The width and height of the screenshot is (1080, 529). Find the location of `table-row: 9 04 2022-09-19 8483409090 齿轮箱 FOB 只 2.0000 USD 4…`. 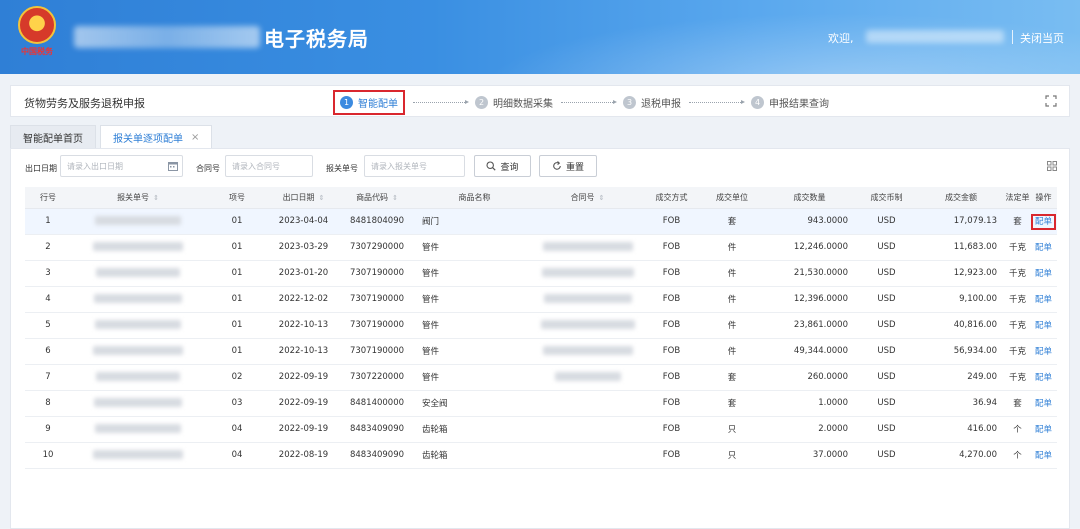

table-row: 9 04 2022-09-19 8483409090 齿轮箱 FOB 只 2.0000 USD 4… is located at coordinates (541, 429).